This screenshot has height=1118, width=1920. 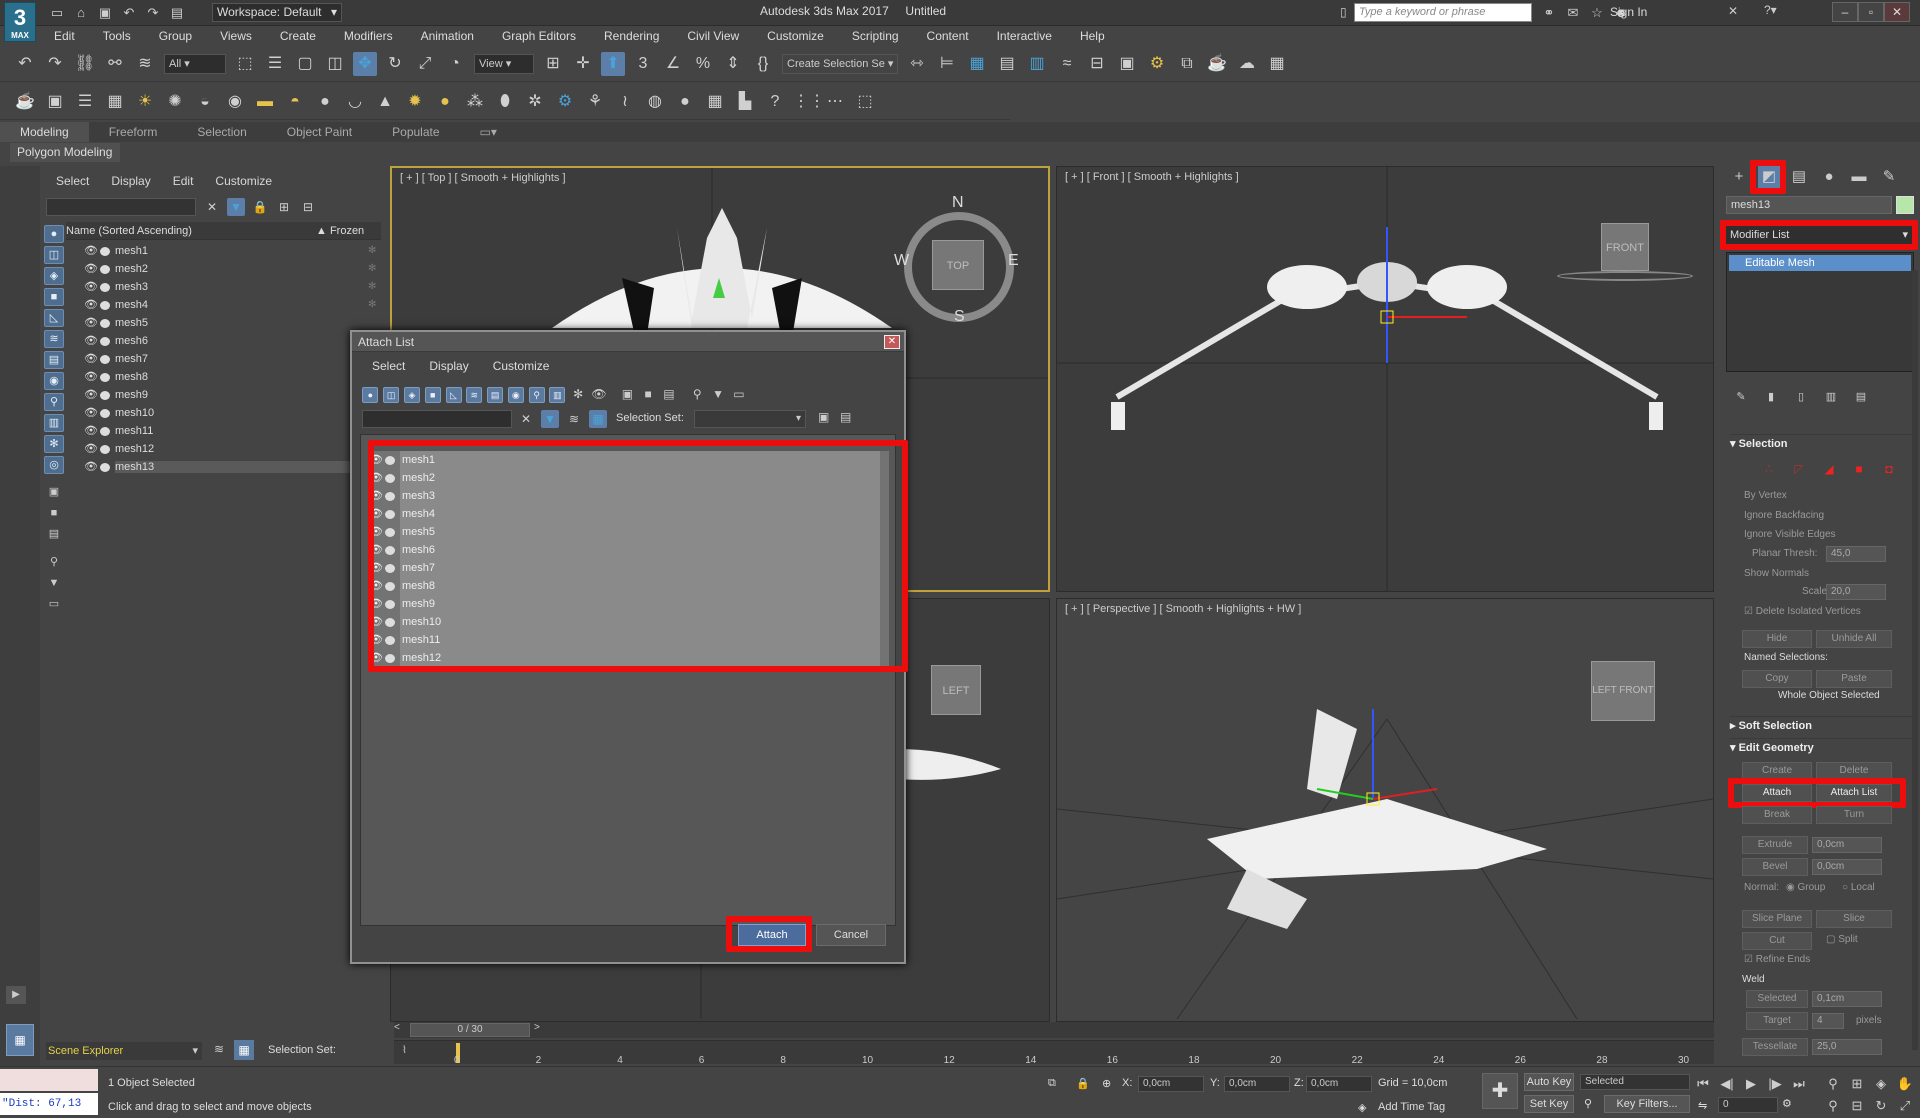 What do you see at coordinates (335, 64) in the screenshot?
I see `window-crossing-icon: ◫` at bounding box center [335, 64].